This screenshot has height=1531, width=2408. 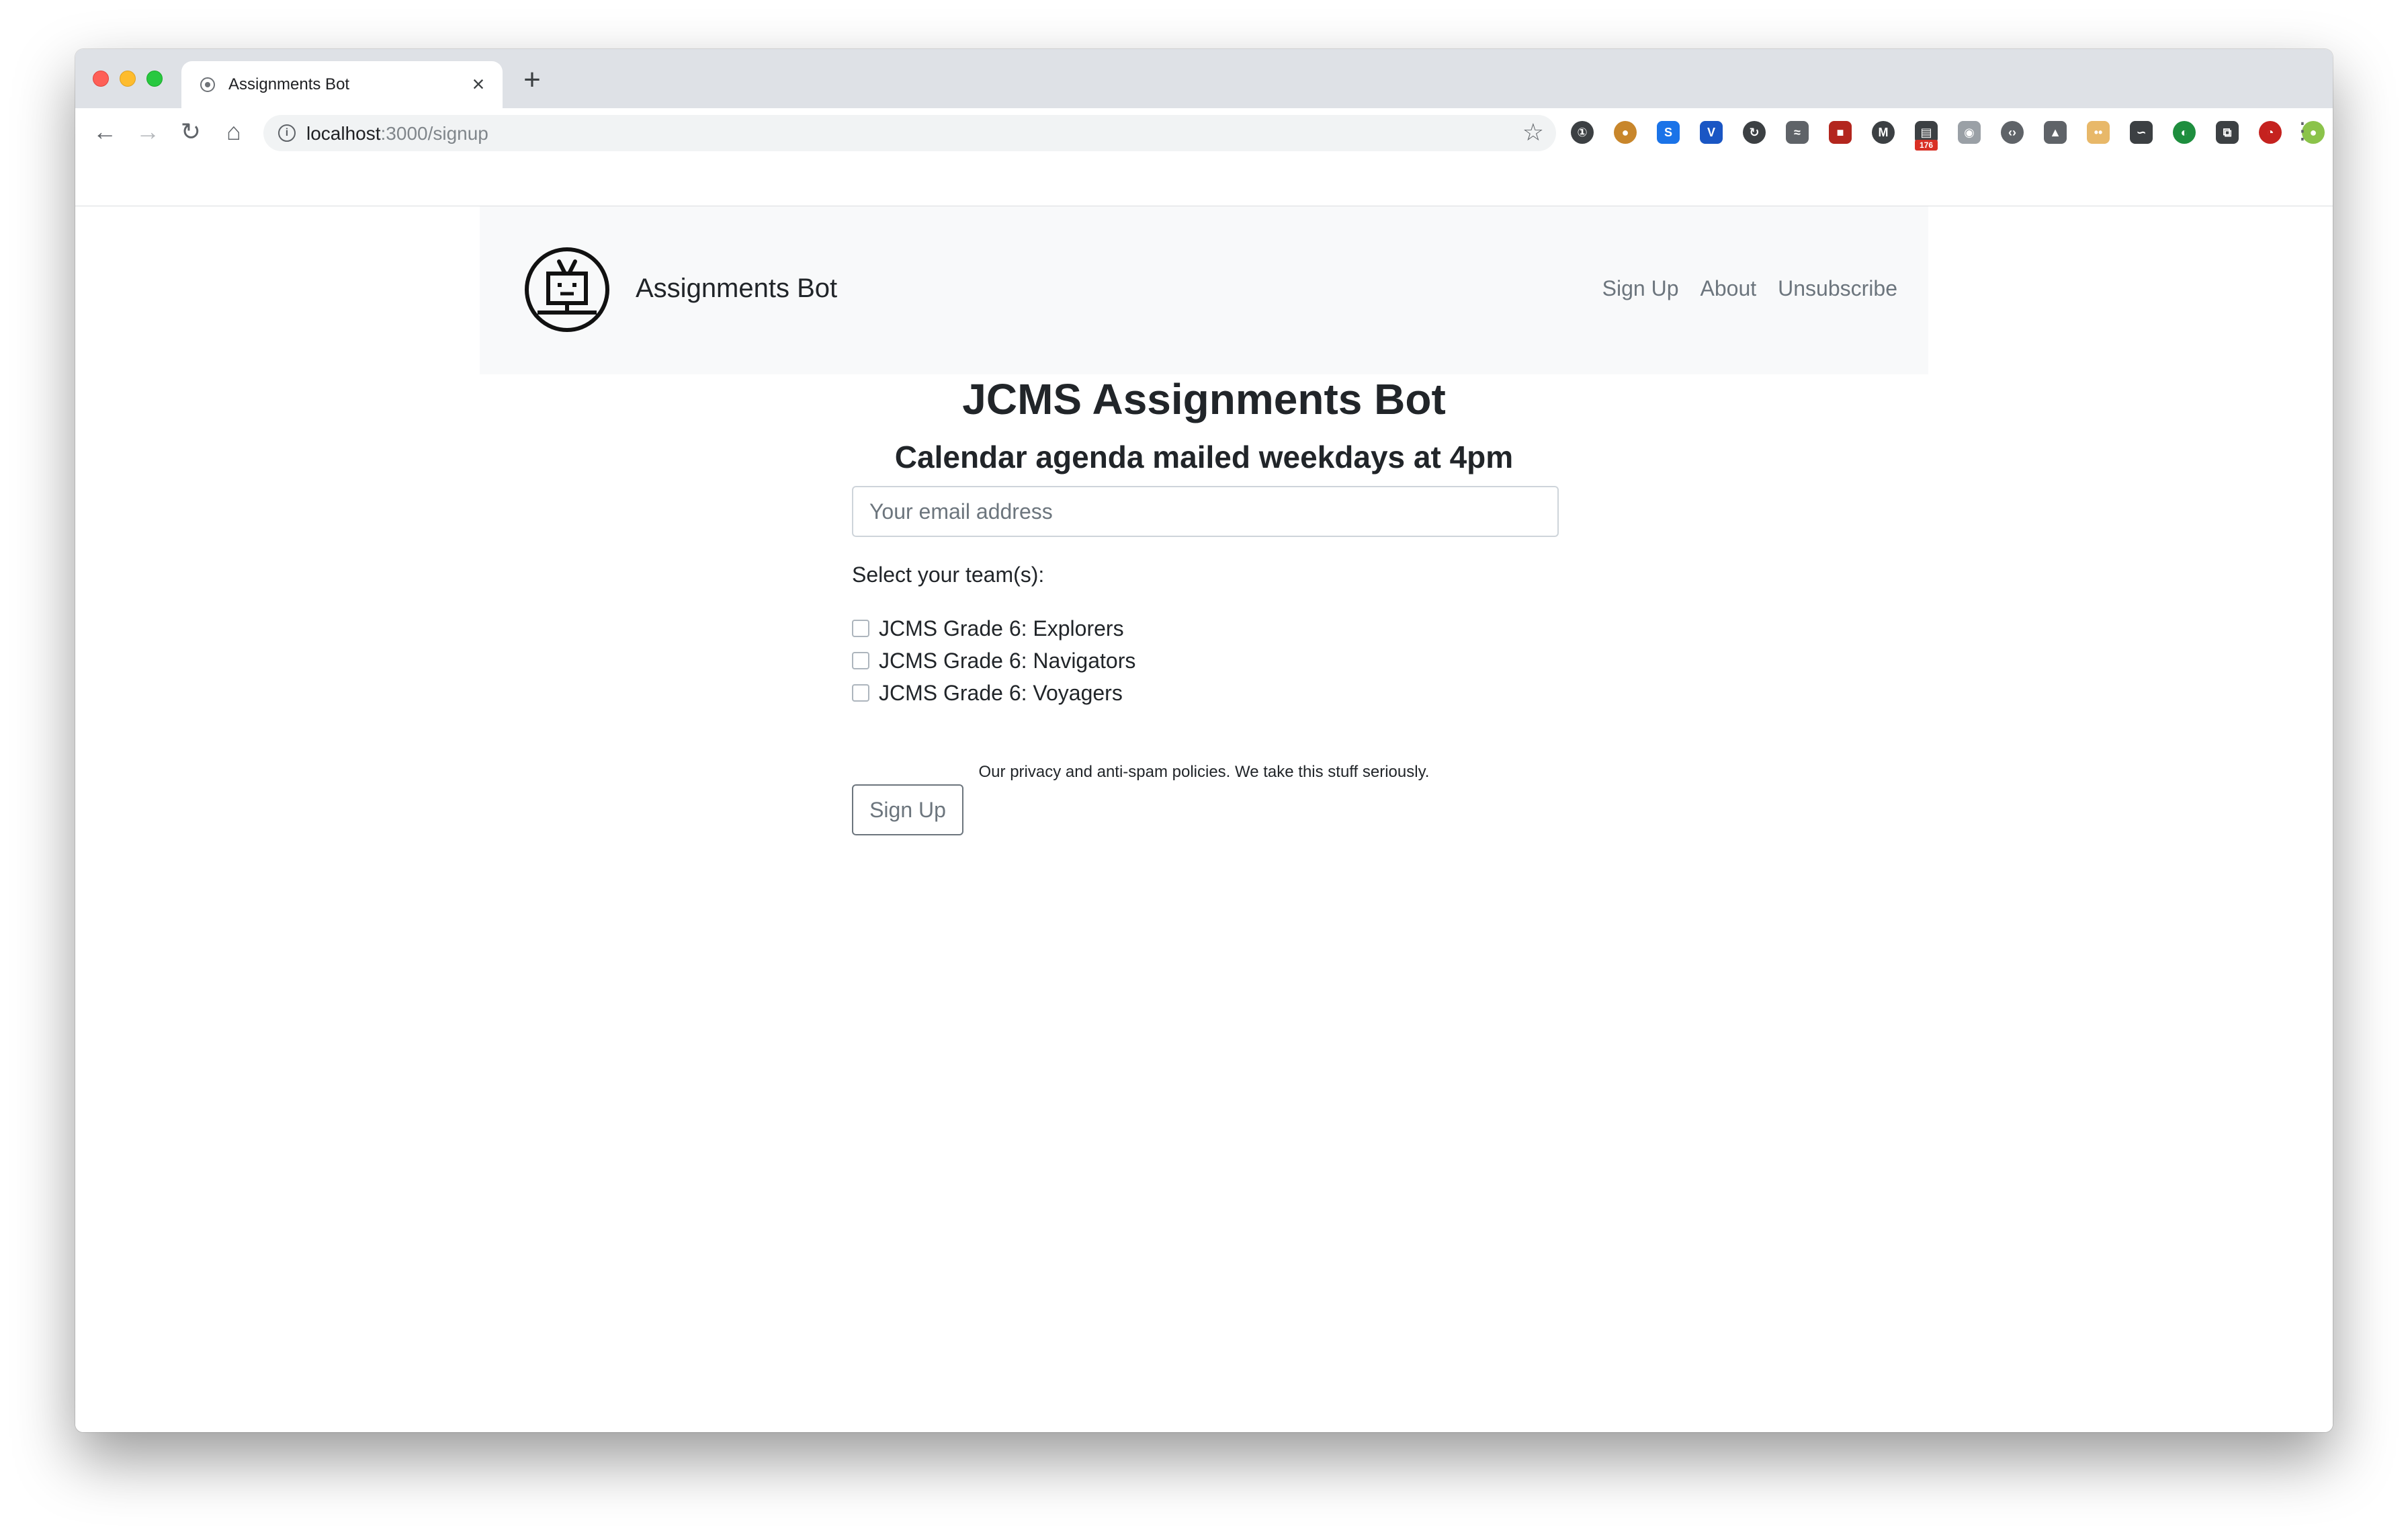 I want to click on tab-favicon-icon, so click(x=207, y=84).